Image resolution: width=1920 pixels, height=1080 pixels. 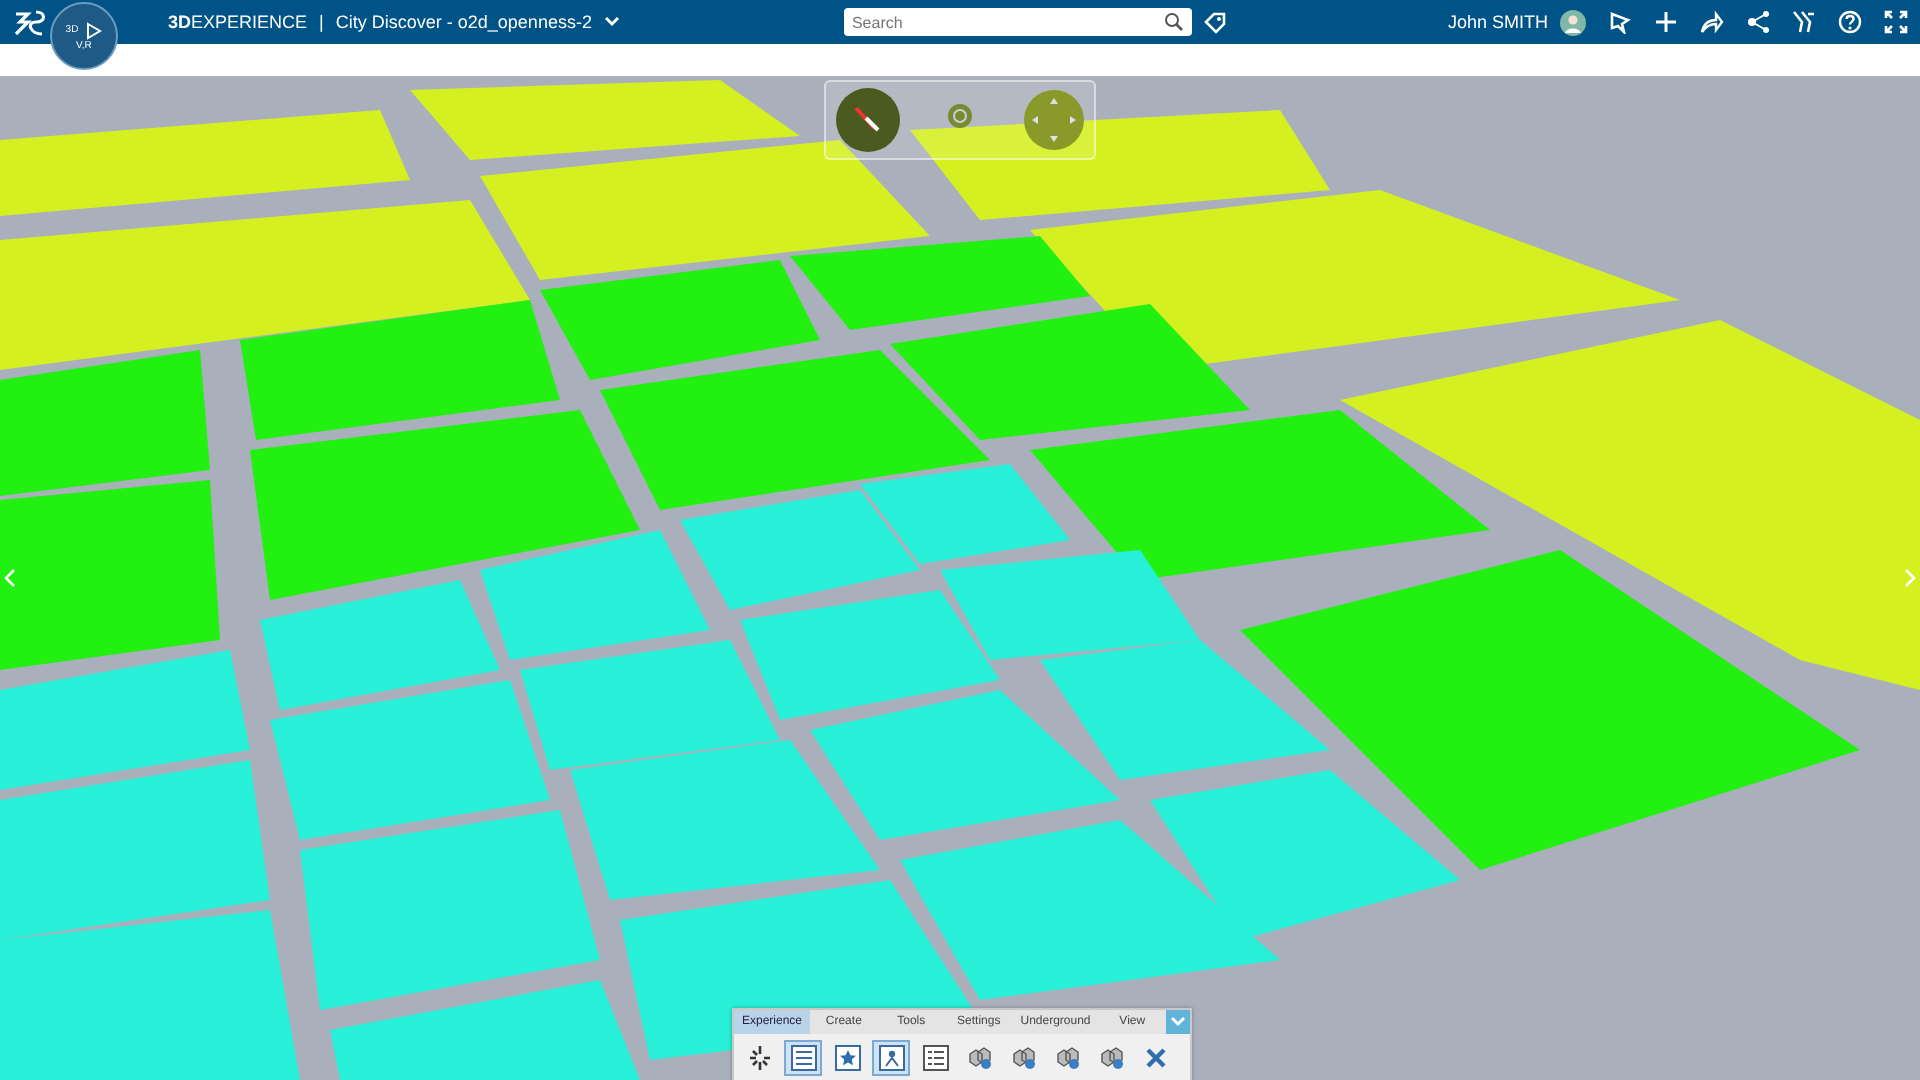 What do you see at coordinates (93, 30) in the screenshot?
I see `play-icon` at bounding box center [93, 30].